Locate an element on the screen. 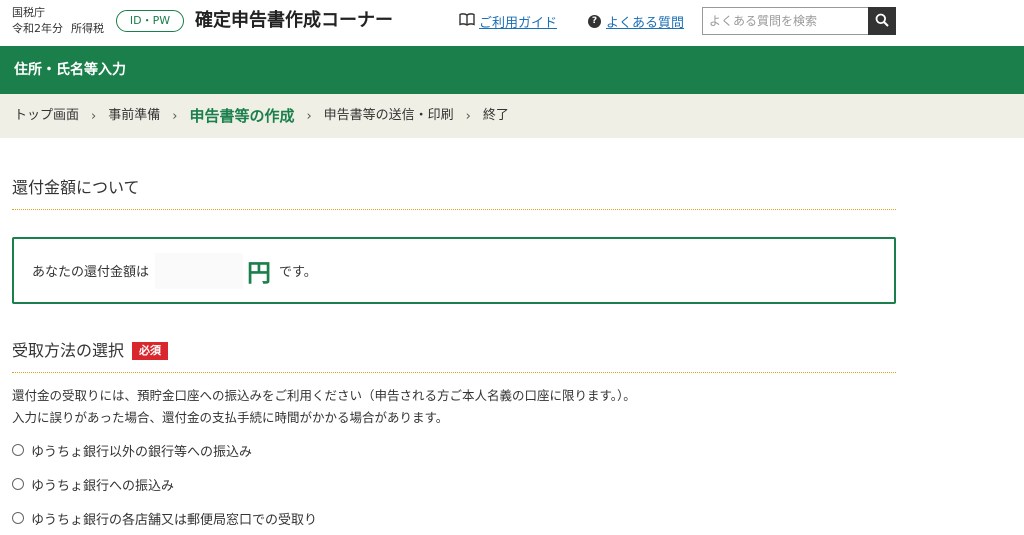  radio-option-post-office-counter: ゆうちょ銀行の各店舗又は郵便局窓口での受取り is located at coordinates (164, 518).